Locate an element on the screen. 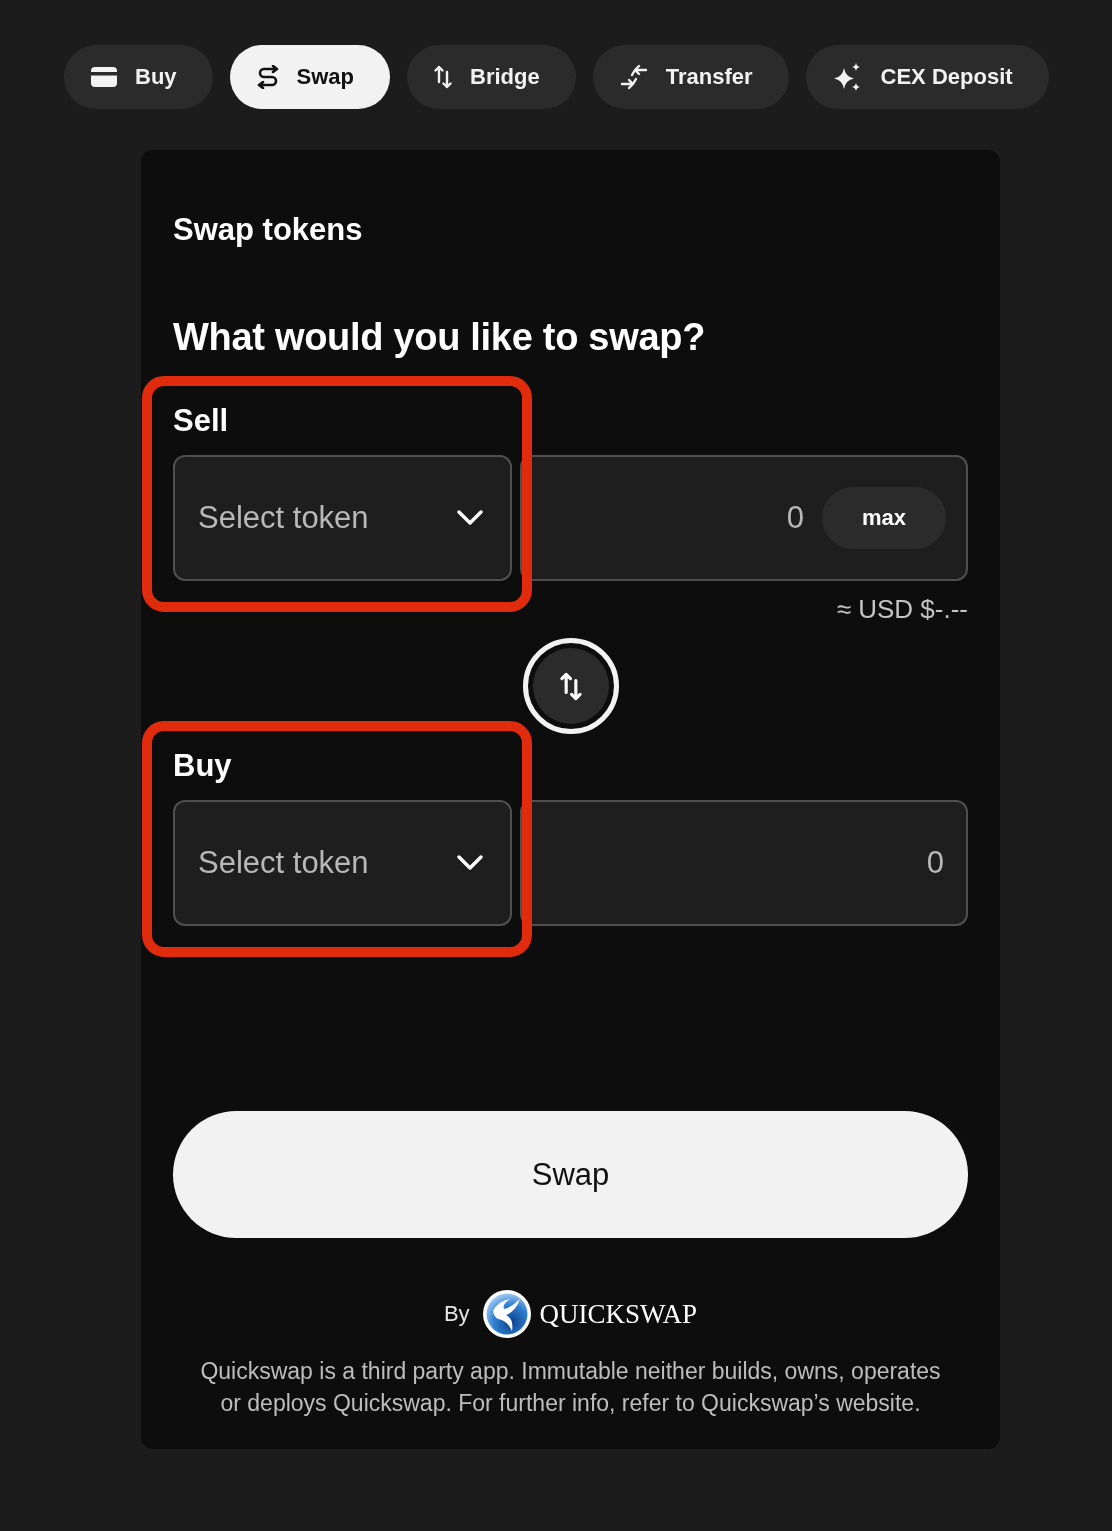  panel-label: Sell is located at coordinates (201, 421).